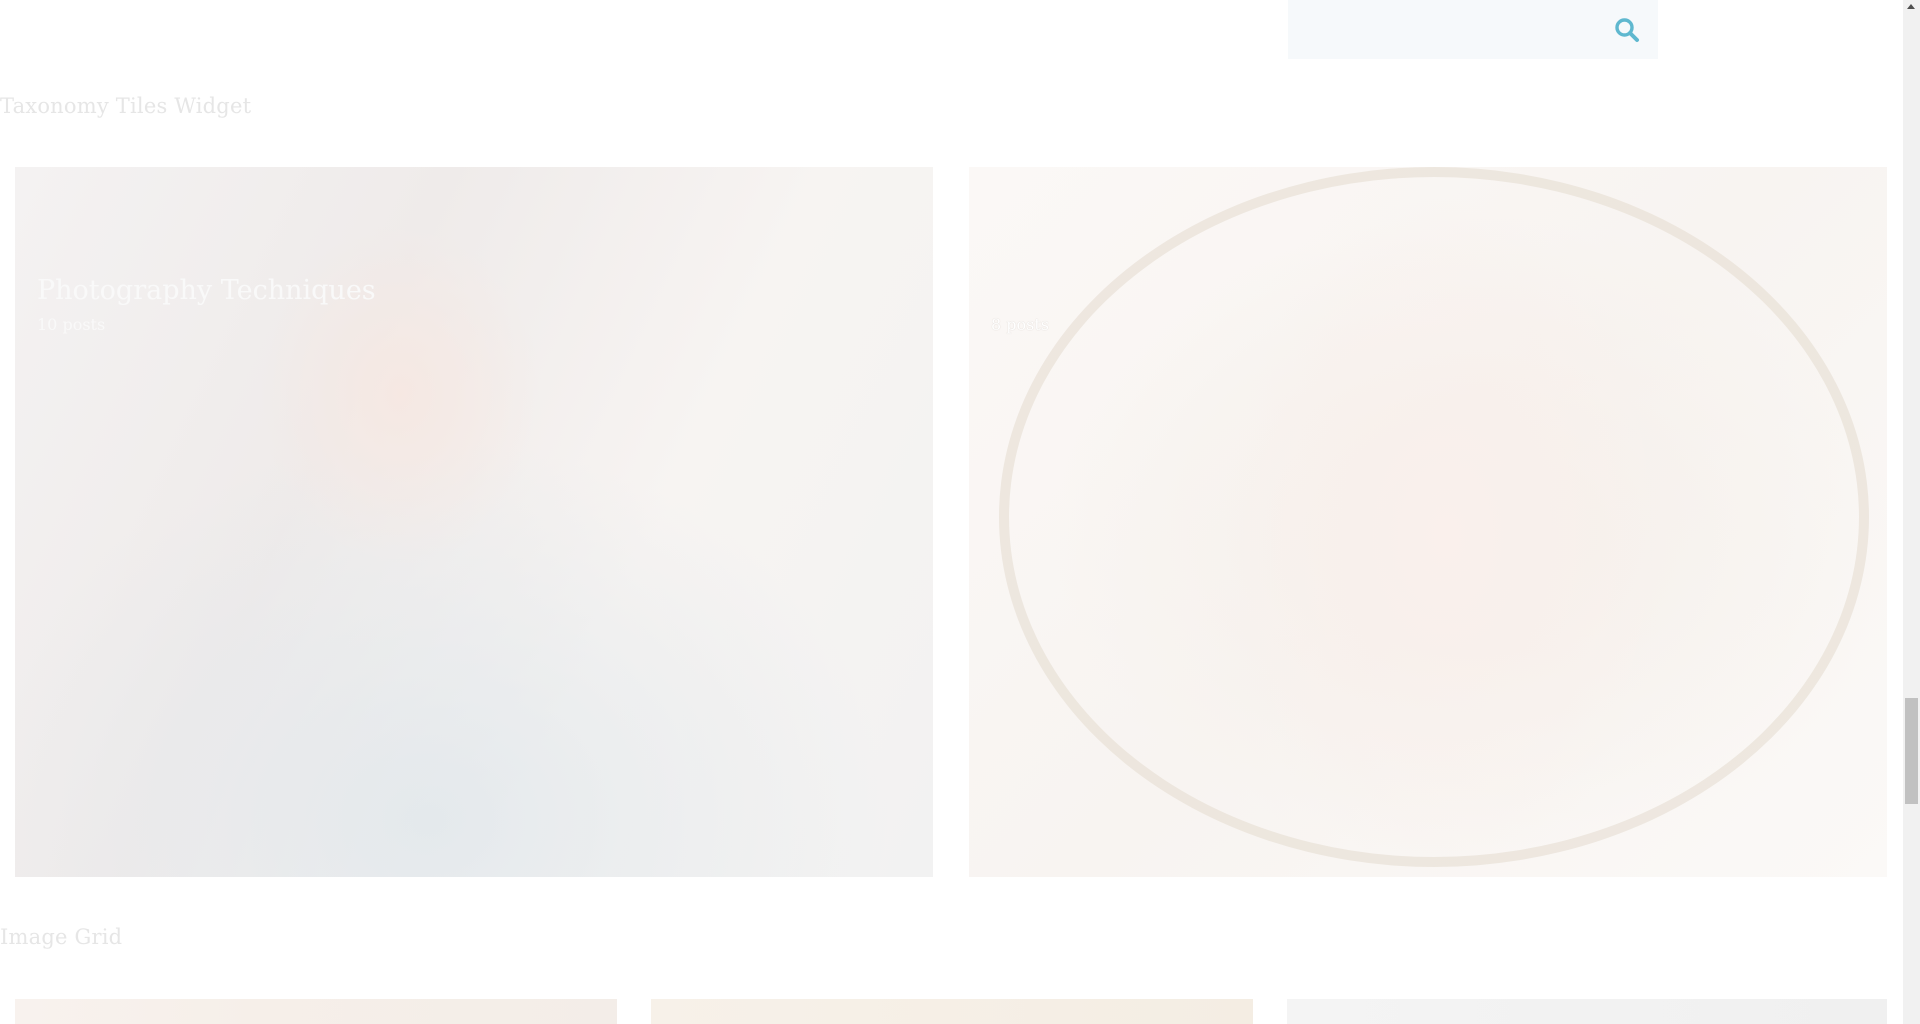  Describe the element at coordinates (1911, 751) in the screenshot. I see `scrollbar-thumb` at that location.